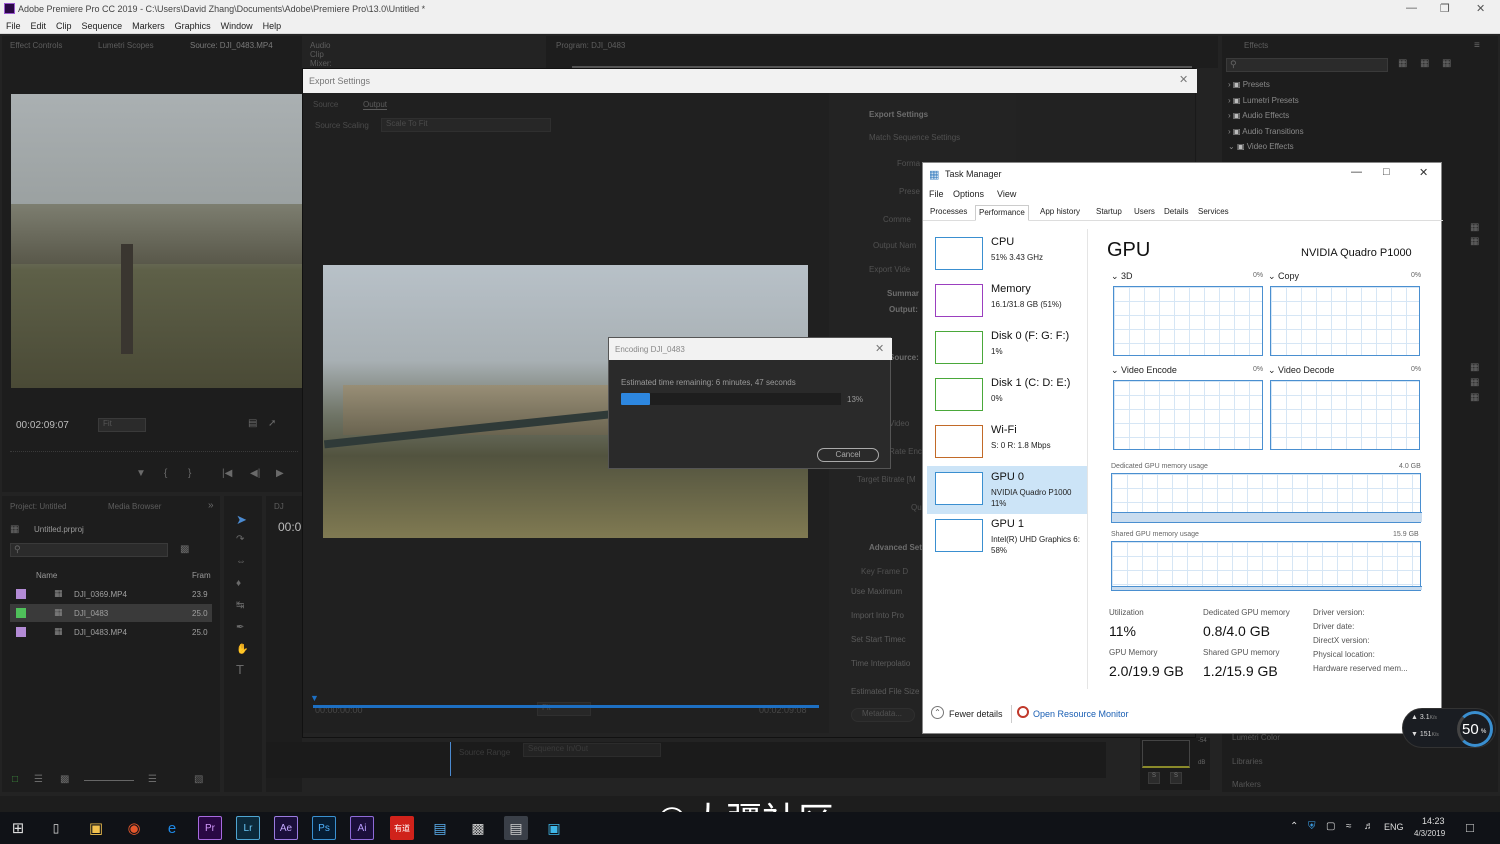  Describe the element at coordinates (1445, 8) in the screenshot. I see `maximize-icon: ❐` at that location.